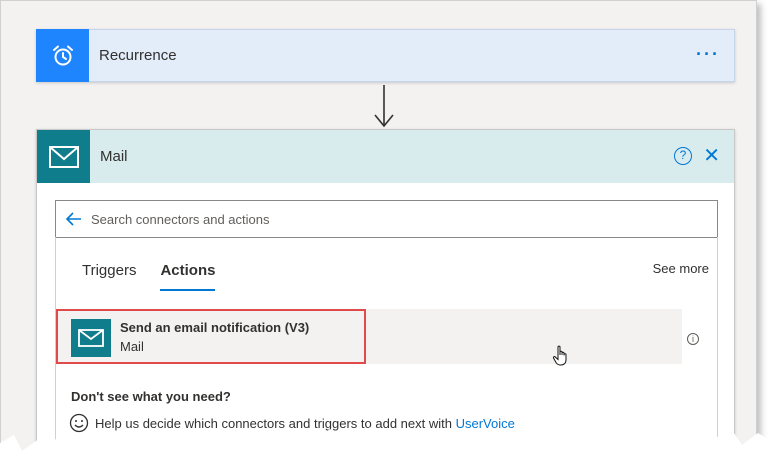 This screenshot has height=475, width=768. I want to click on hand-cursor-icon, so click(559, 355).